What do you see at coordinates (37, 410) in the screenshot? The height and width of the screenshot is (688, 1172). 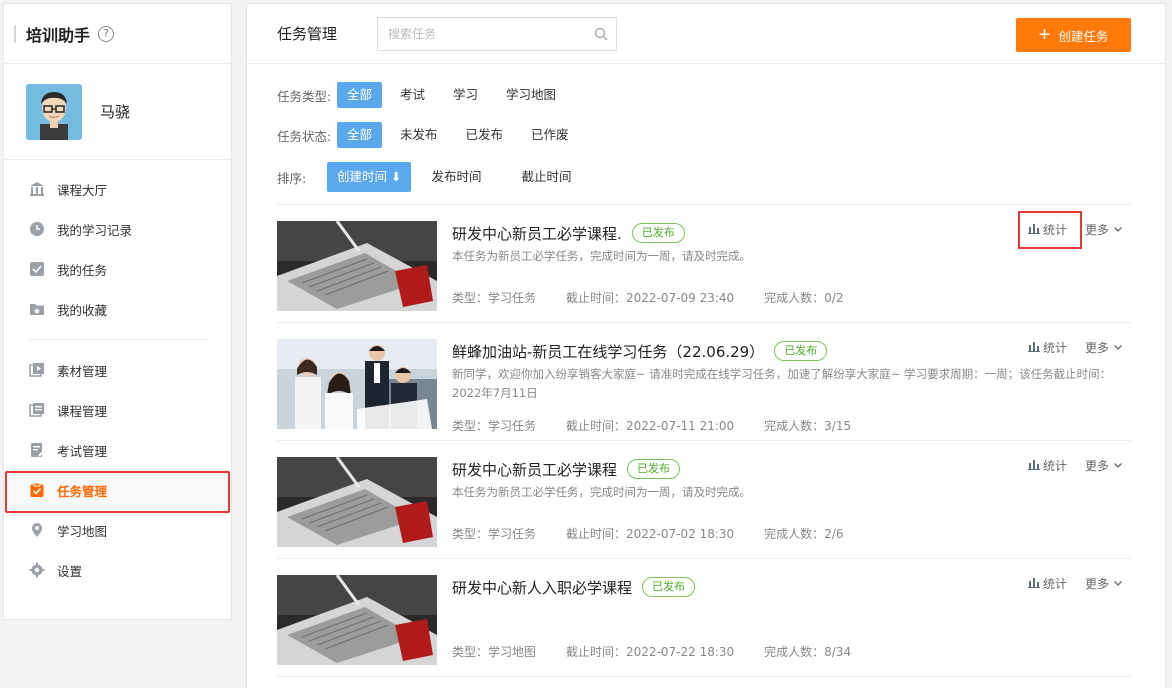 I see `course-icon` at bounding box center [37, 410].